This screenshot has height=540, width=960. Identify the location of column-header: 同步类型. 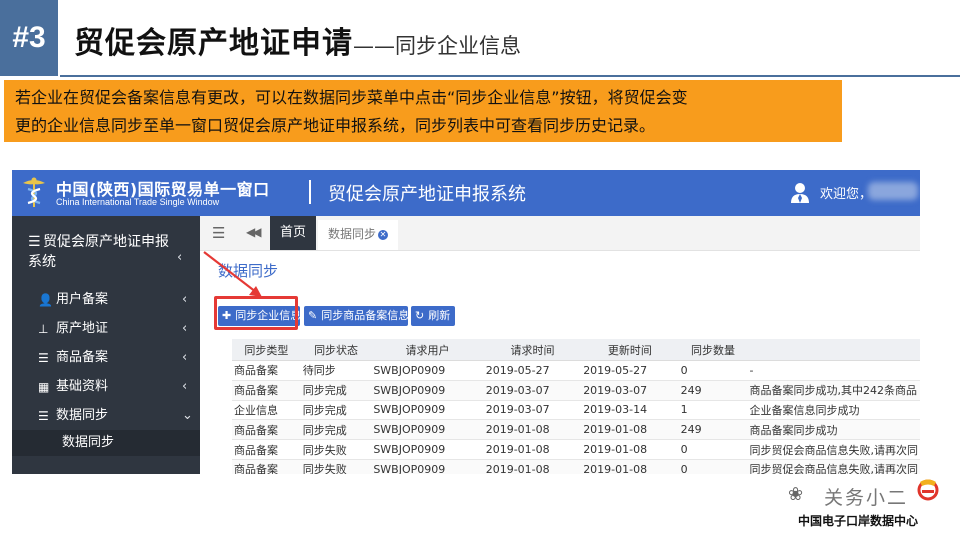
(266, 350).